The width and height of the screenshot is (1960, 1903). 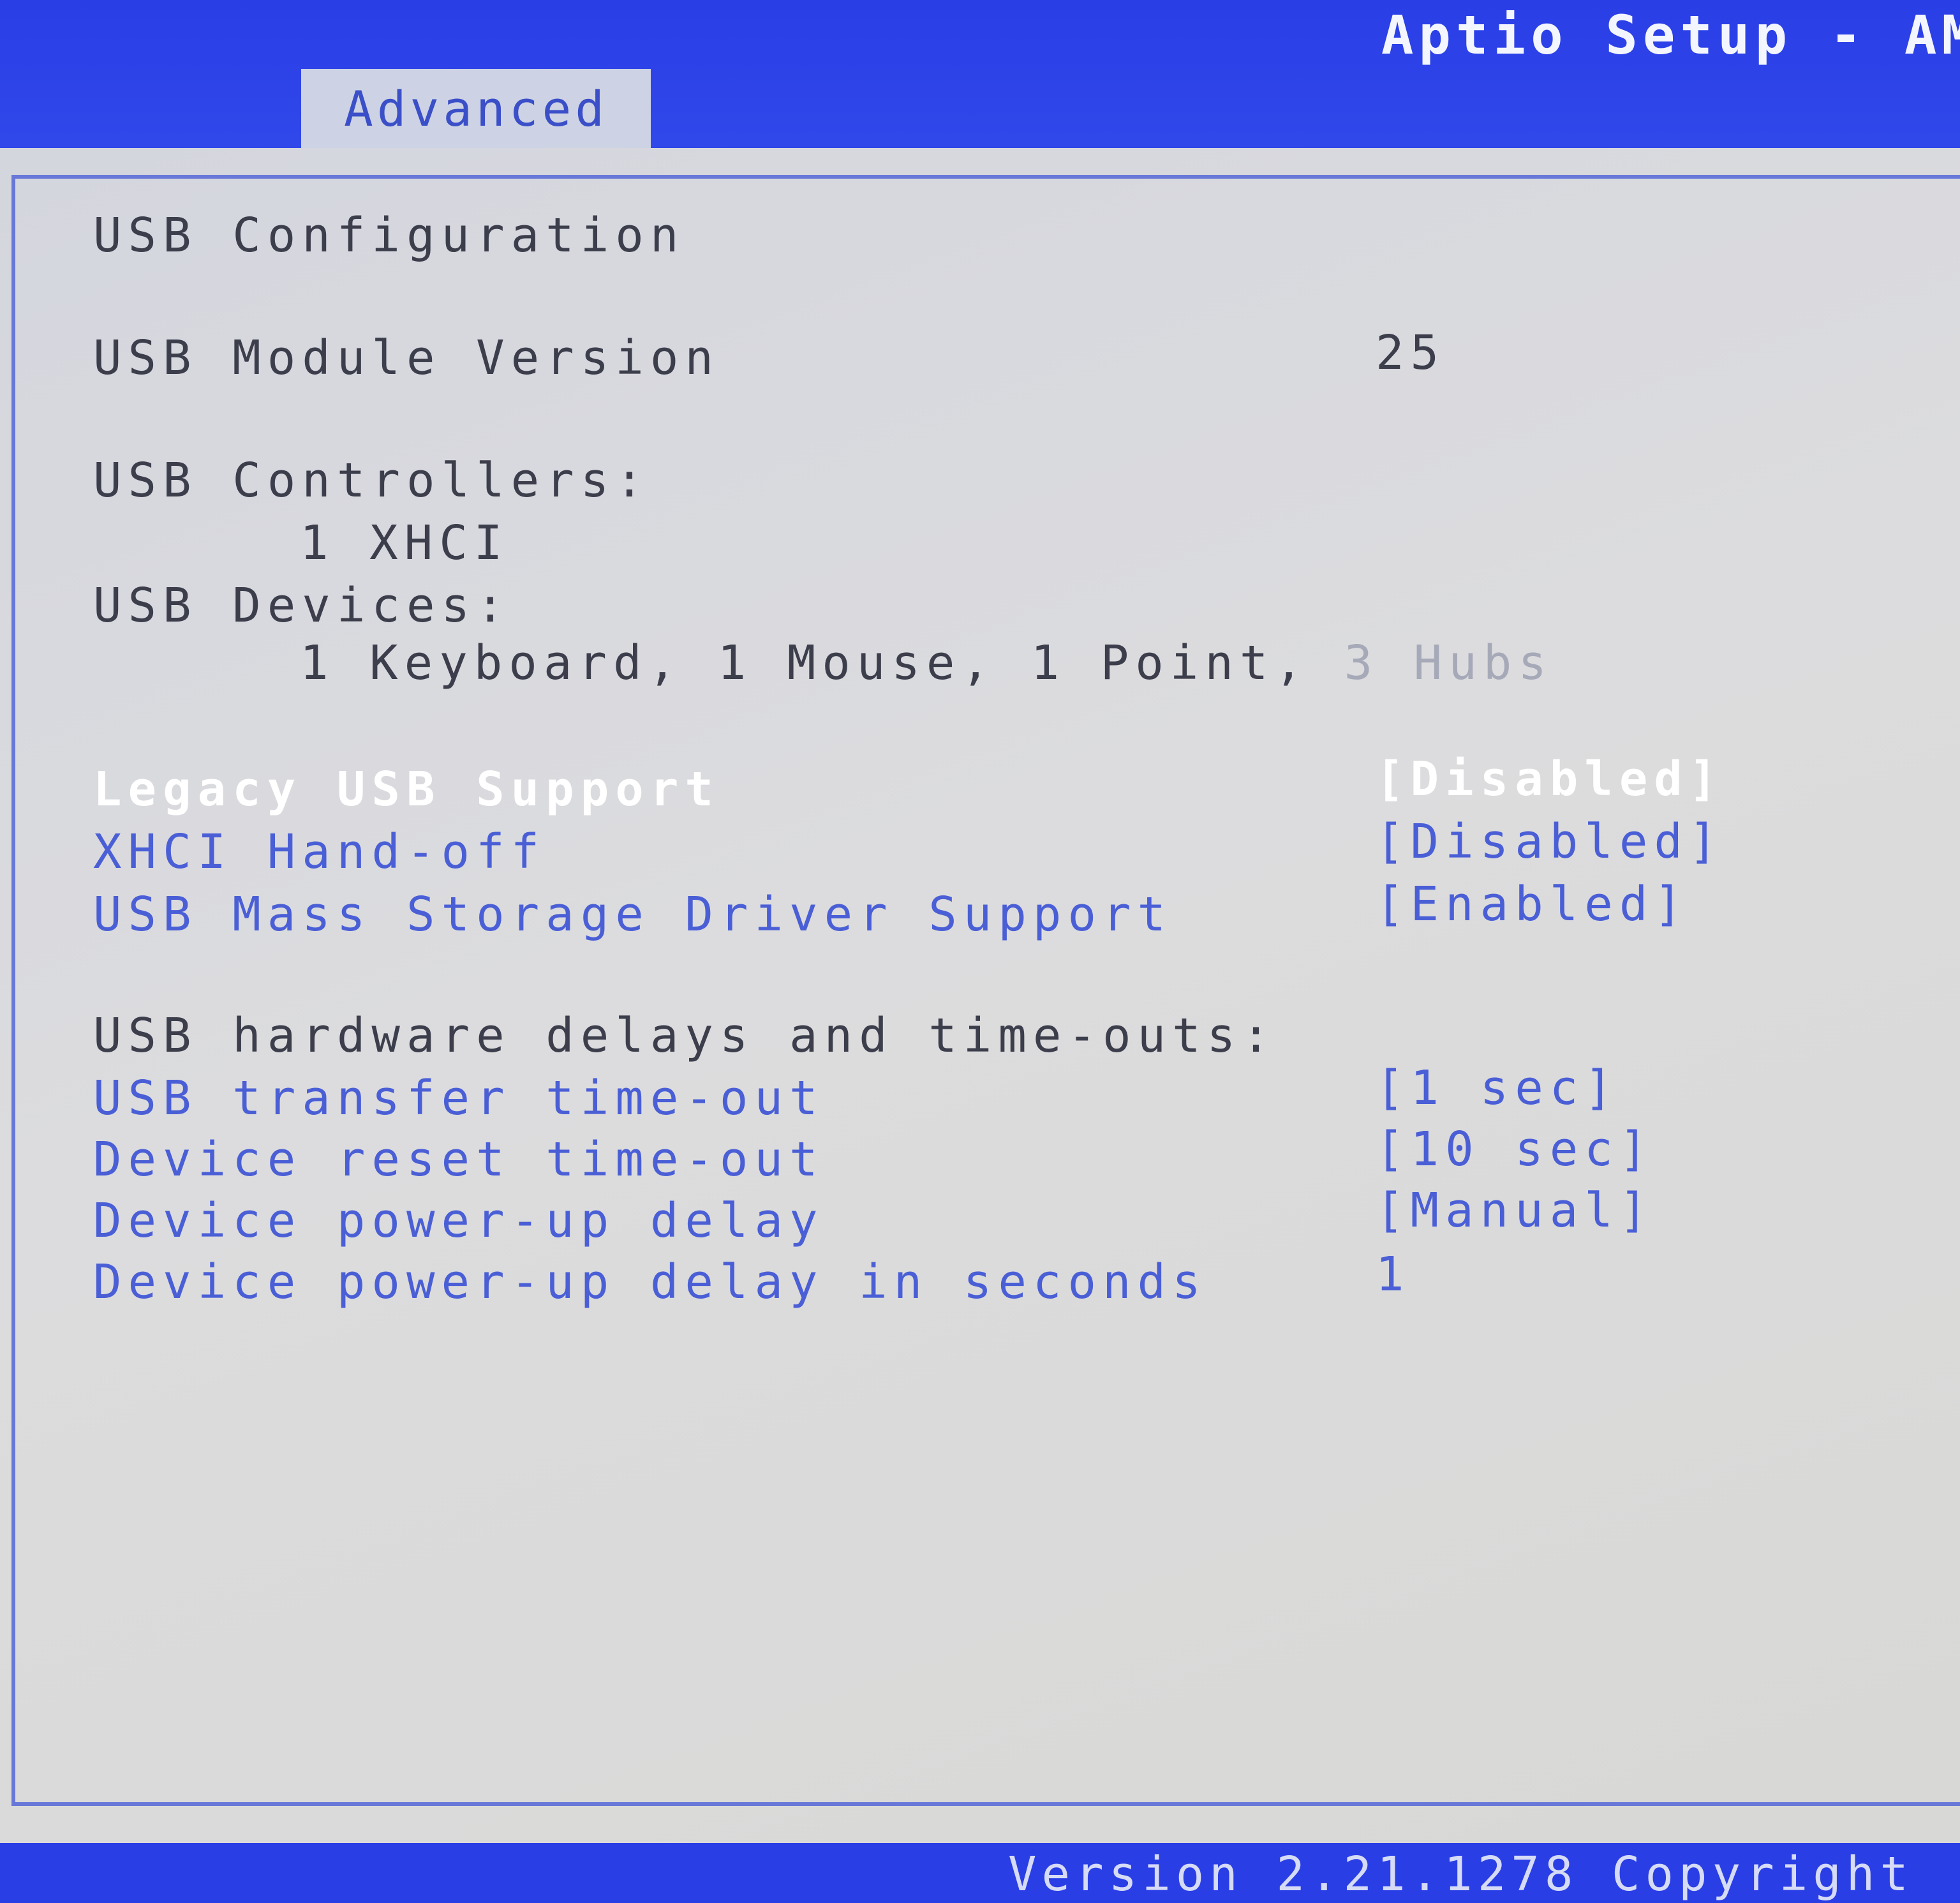 What do you see at coordinates (458, 1098) in the screenshot?
I see `usb-transfer-timeout-option: USB transfer time-out` at bounding box center [458, 1098].